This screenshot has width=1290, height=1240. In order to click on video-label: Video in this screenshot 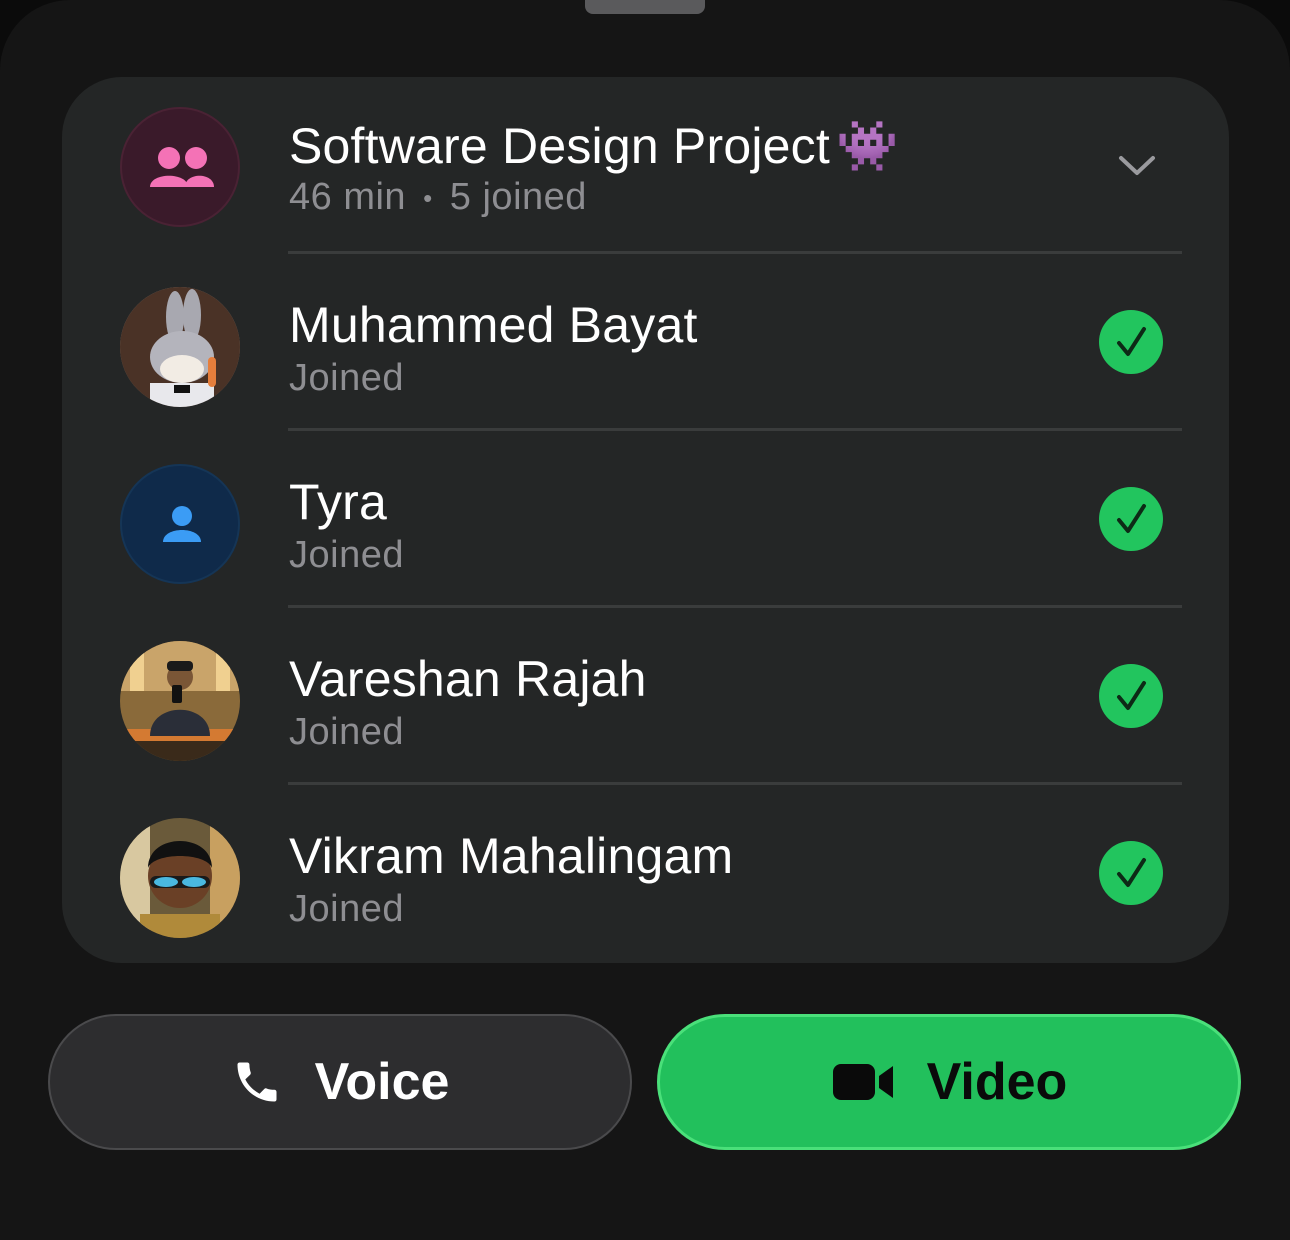, I will do `click(997, 1082)`.